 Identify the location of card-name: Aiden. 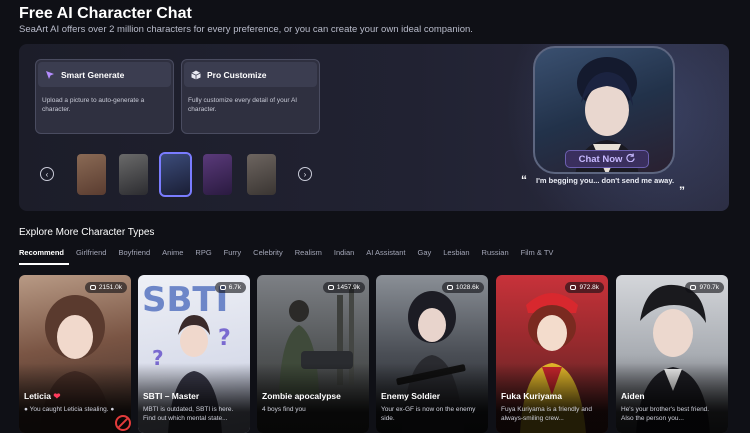
(633, 396).